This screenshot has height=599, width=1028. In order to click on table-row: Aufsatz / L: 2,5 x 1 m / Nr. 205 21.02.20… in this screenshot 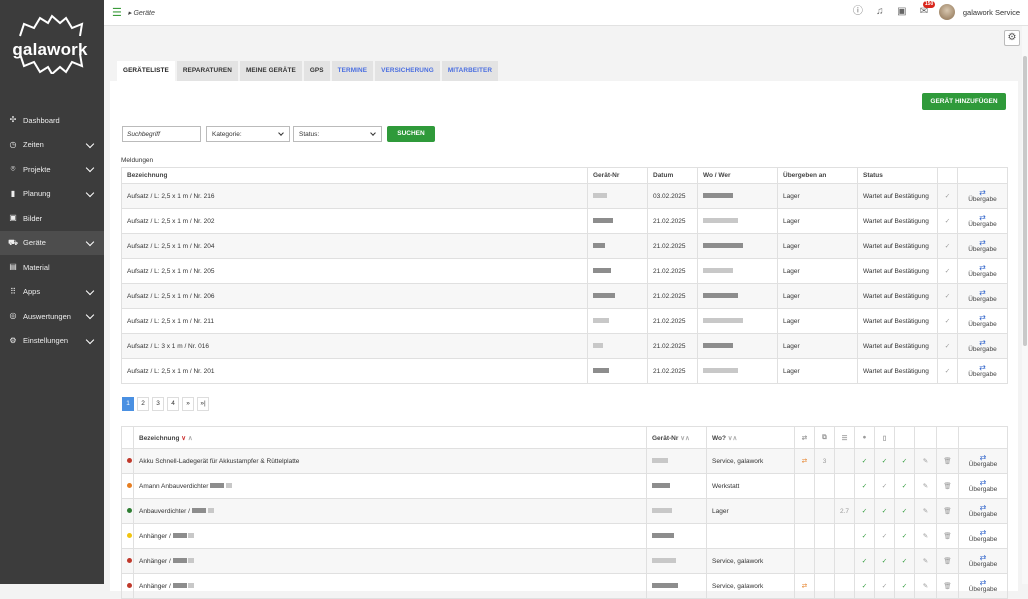, I will do `click(564, 271)`.